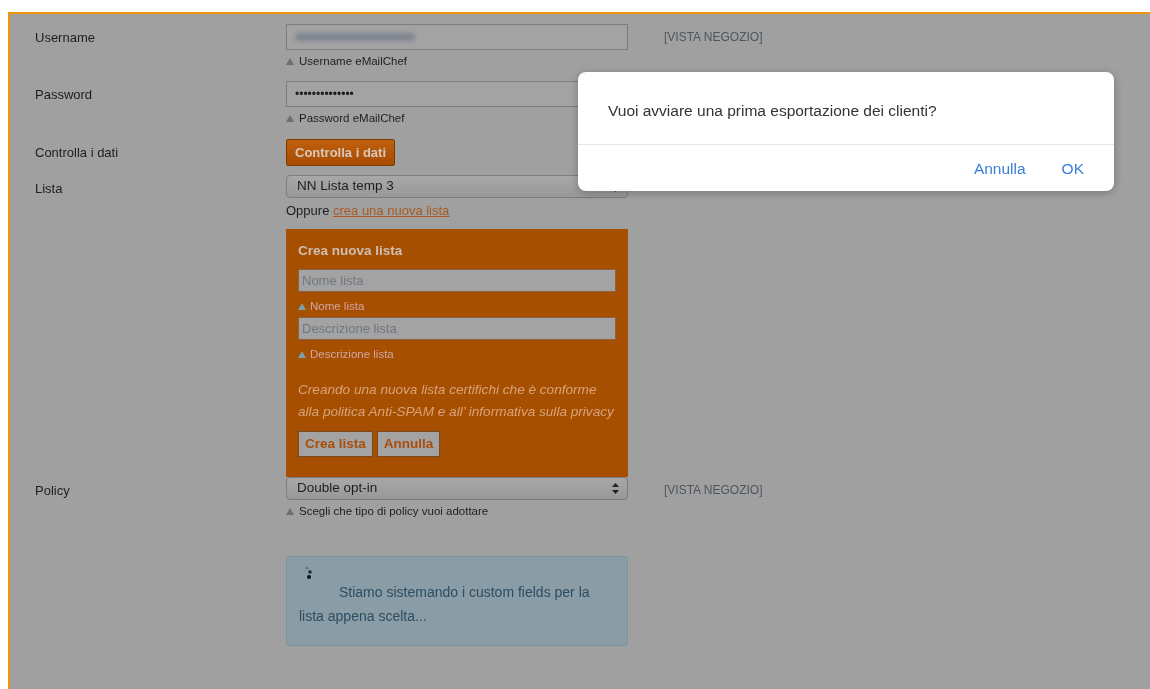 The width and height of the screenshot is (1150, 689). What do you see at coordinates (309, 573) in the screenshot?
I see `spinner-icon` at bounding box center [309, 573].